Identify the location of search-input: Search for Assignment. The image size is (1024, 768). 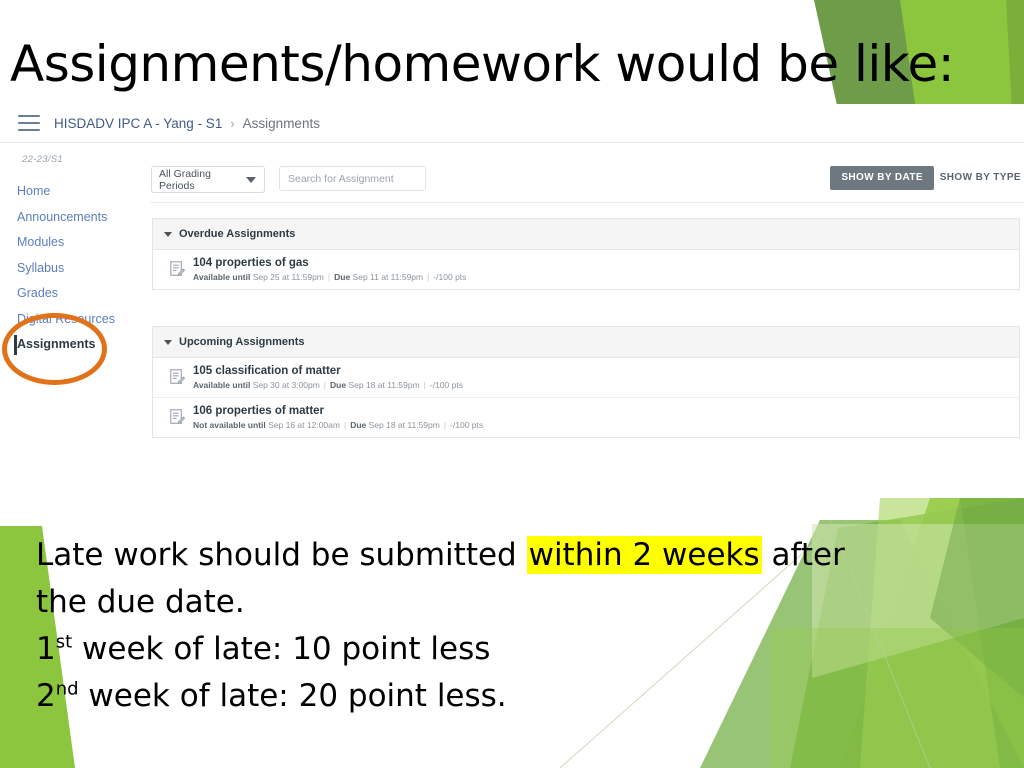
(352, 178).